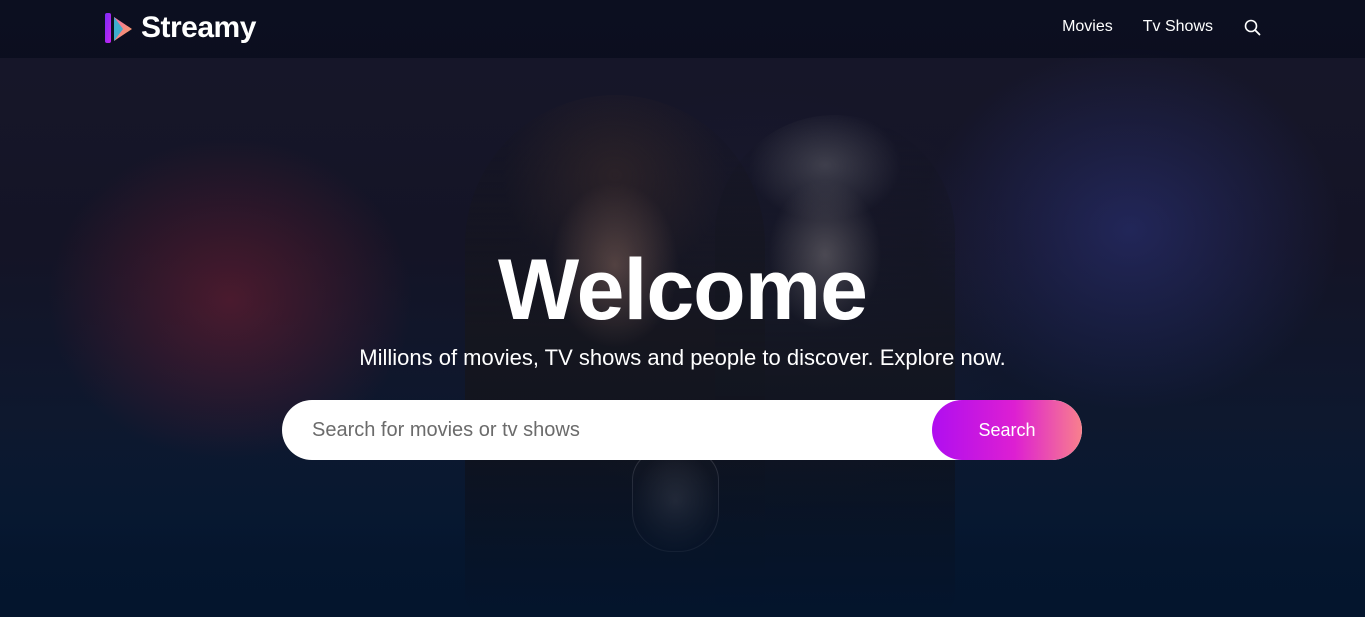  What do you see at coordinates (118, 28) in the screenshot?
I see `play-stack-logo-icon` at bounding box center [118, 28].